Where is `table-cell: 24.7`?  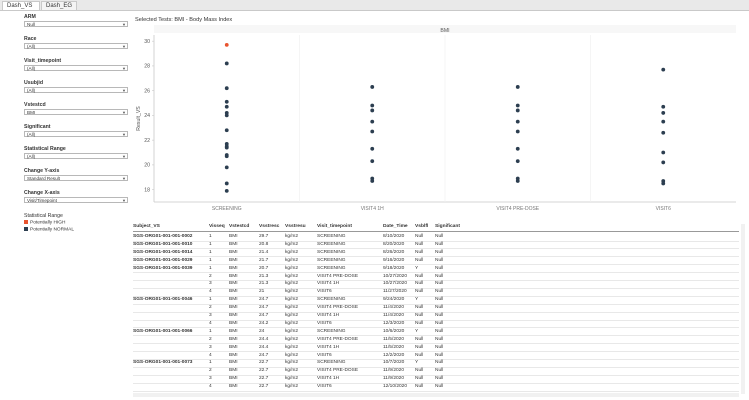 table-cell: 24.7 is located at coordinates (264, 355).